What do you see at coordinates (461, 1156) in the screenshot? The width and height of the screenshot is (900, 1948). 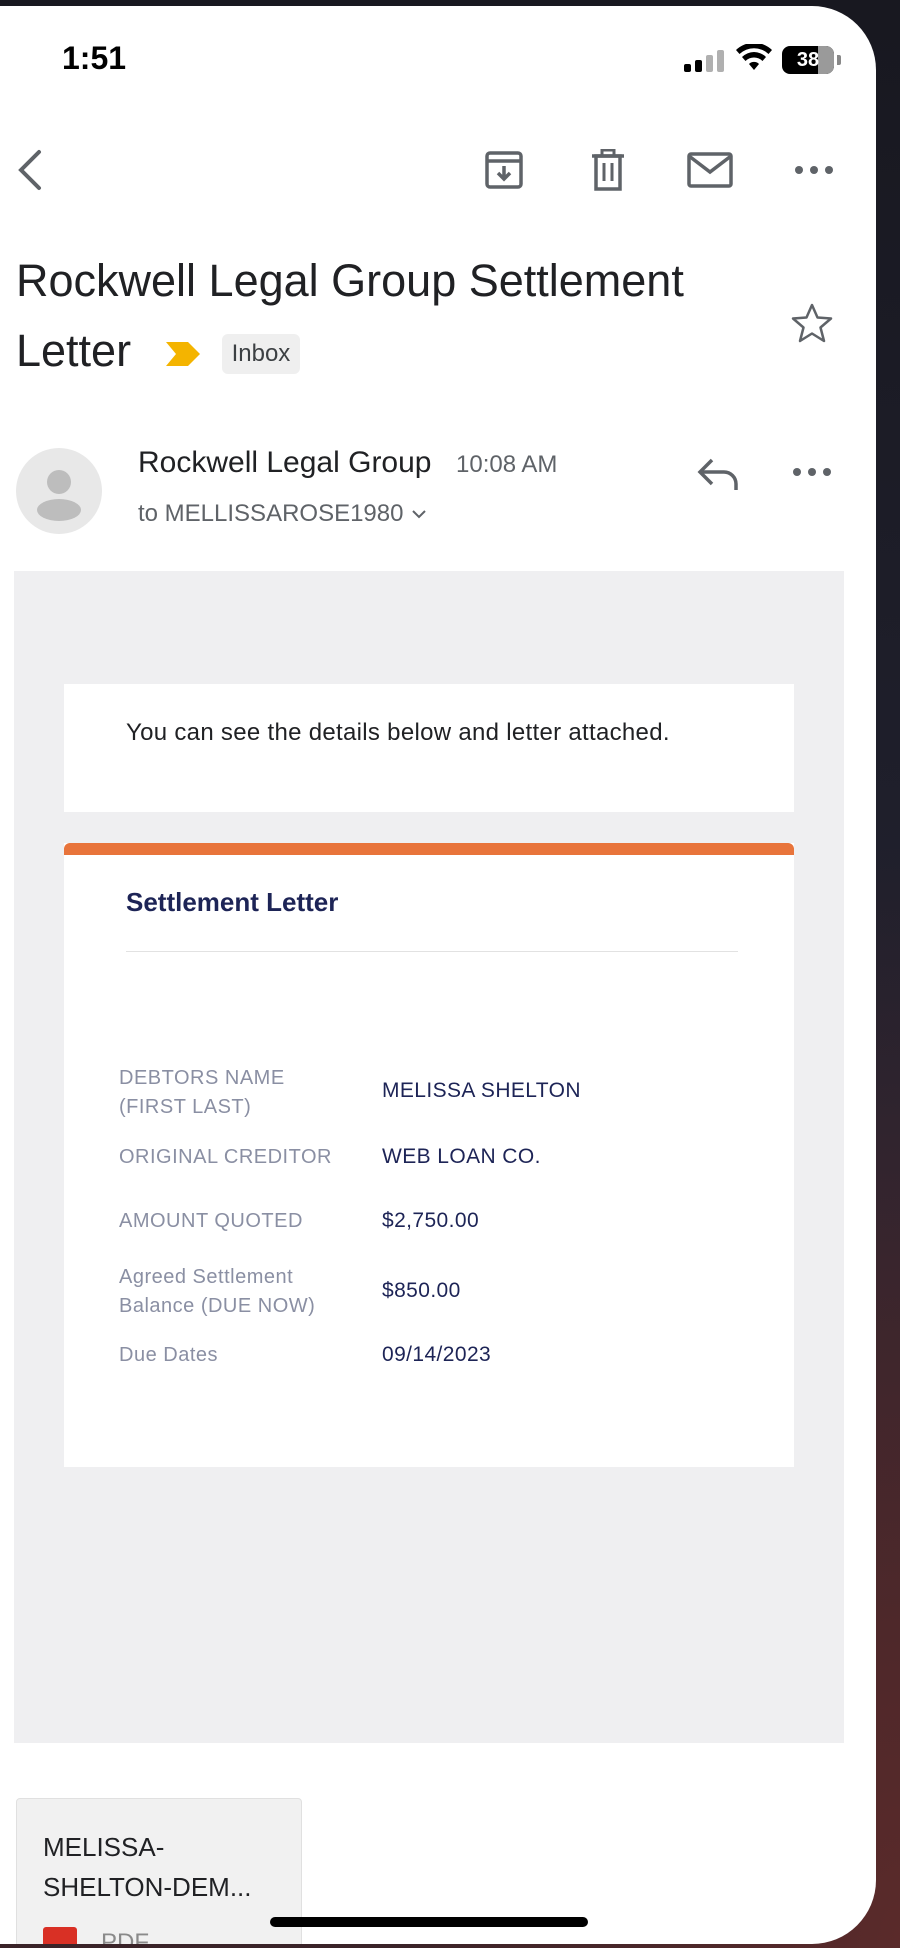 I see `row-value-creditor: WEB LOAN CO.` at bounding box center [461, 1156].